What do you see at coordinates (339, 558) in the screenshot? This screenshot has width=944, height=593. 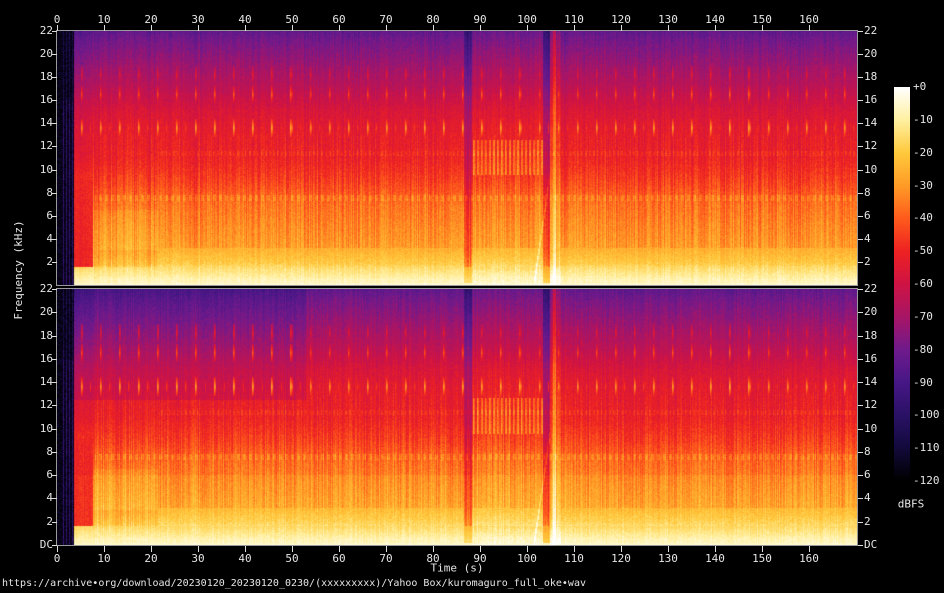 I see `time-tick-label-bottom: 60` at bounding box center [339, 558].